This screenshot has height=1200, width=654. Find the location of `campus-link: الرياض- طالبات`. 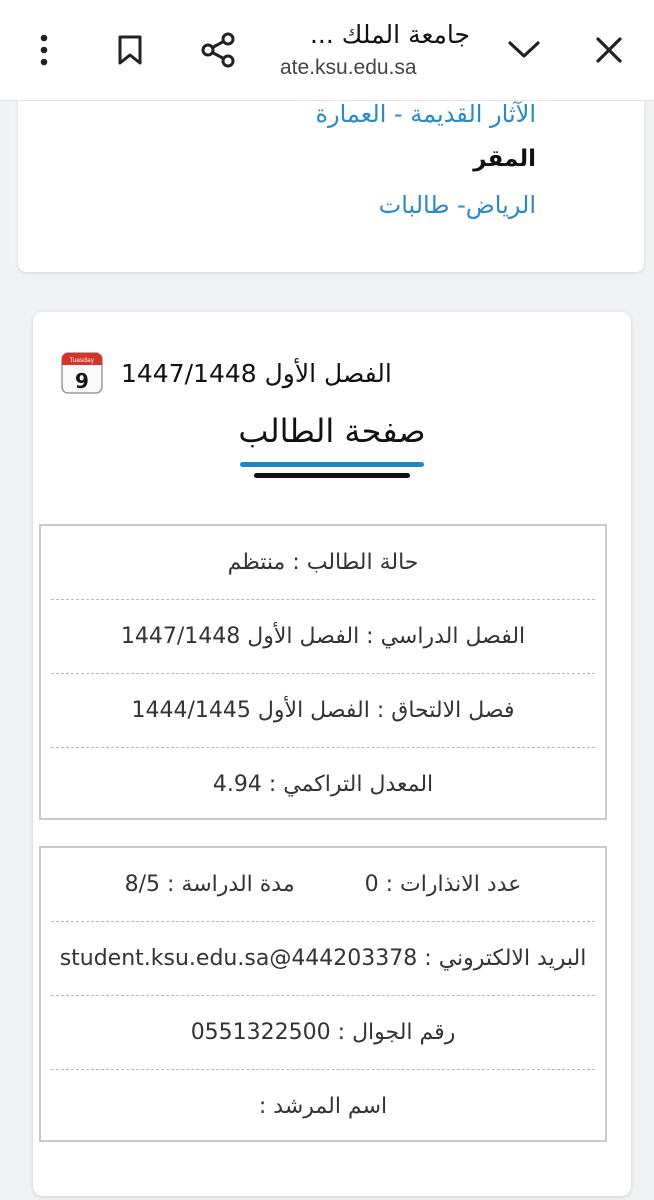

campus-link: الرياض- طالبات is located at coordinates (457, 205).